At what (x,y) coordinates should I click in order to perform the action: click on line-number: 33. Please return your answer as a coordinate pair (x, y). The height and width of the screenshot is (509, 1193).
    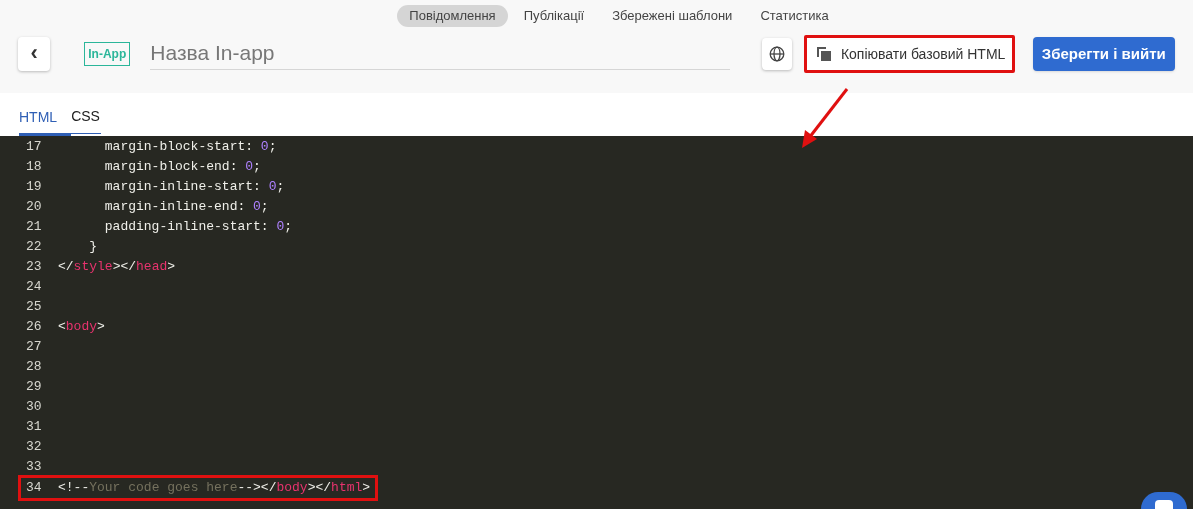
    Looking at the image, I should click on (34, 467).